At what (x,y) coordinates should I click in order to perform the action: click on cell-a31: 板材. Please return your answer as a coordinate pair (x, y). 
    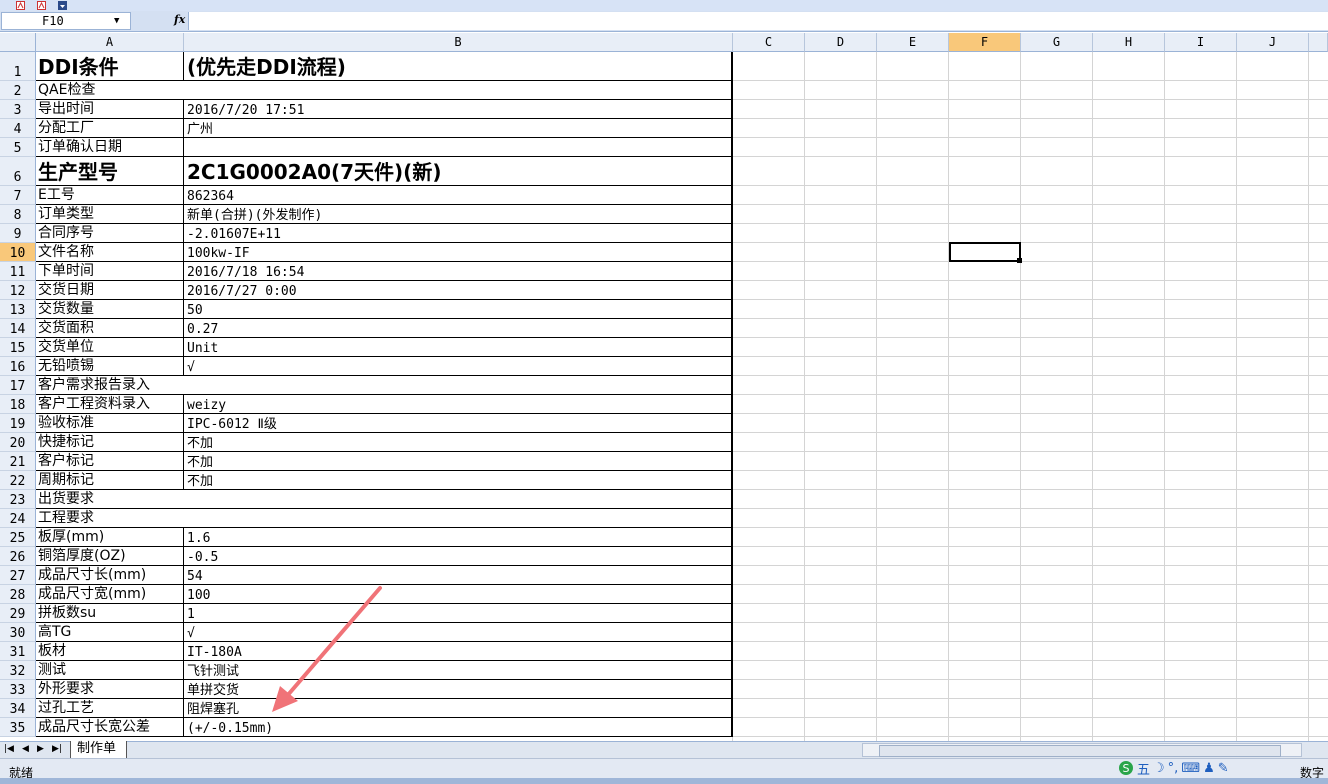
    Looking at the image, I should click on (110, 651).